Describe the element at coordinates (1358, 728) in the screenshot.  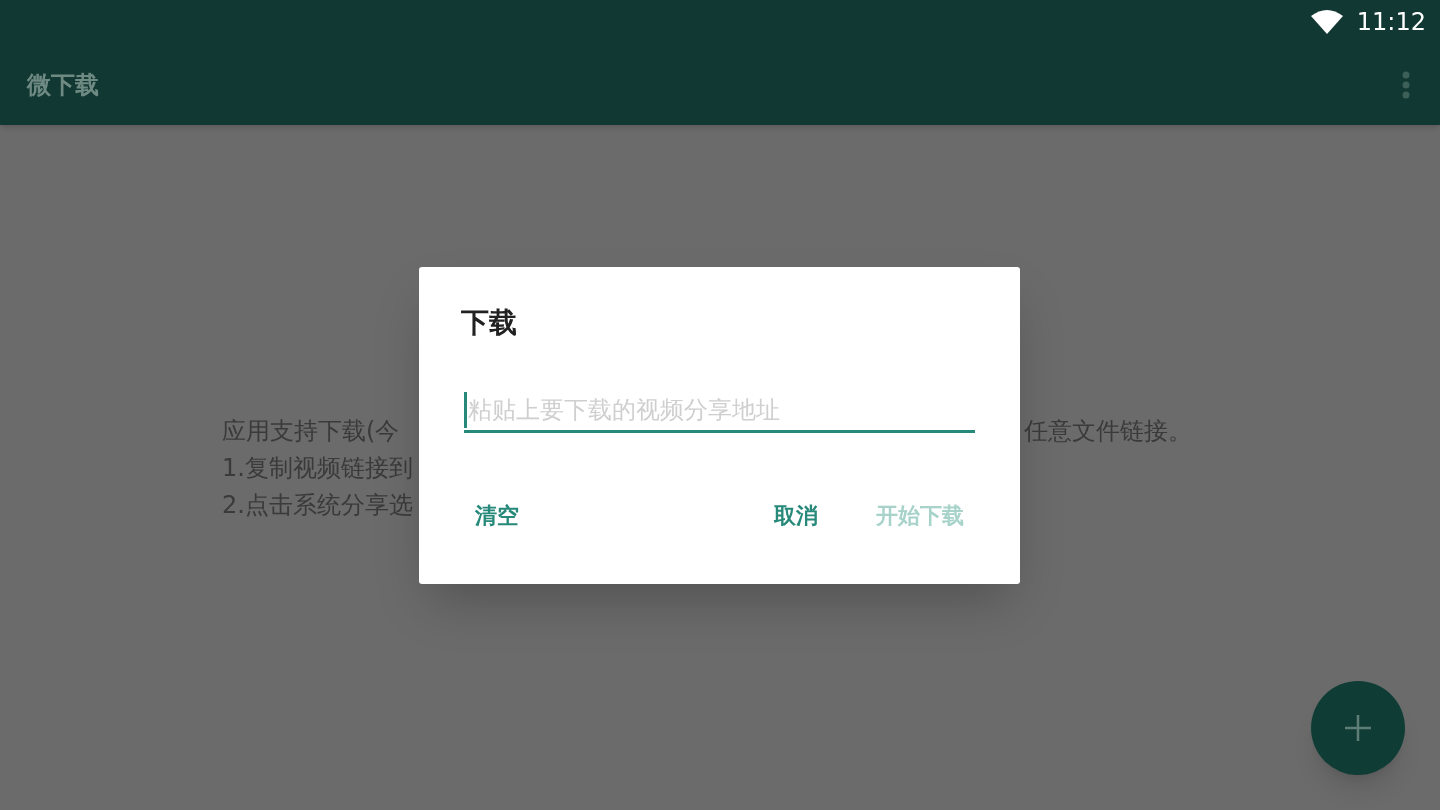
I see `plus-icon` at that location.